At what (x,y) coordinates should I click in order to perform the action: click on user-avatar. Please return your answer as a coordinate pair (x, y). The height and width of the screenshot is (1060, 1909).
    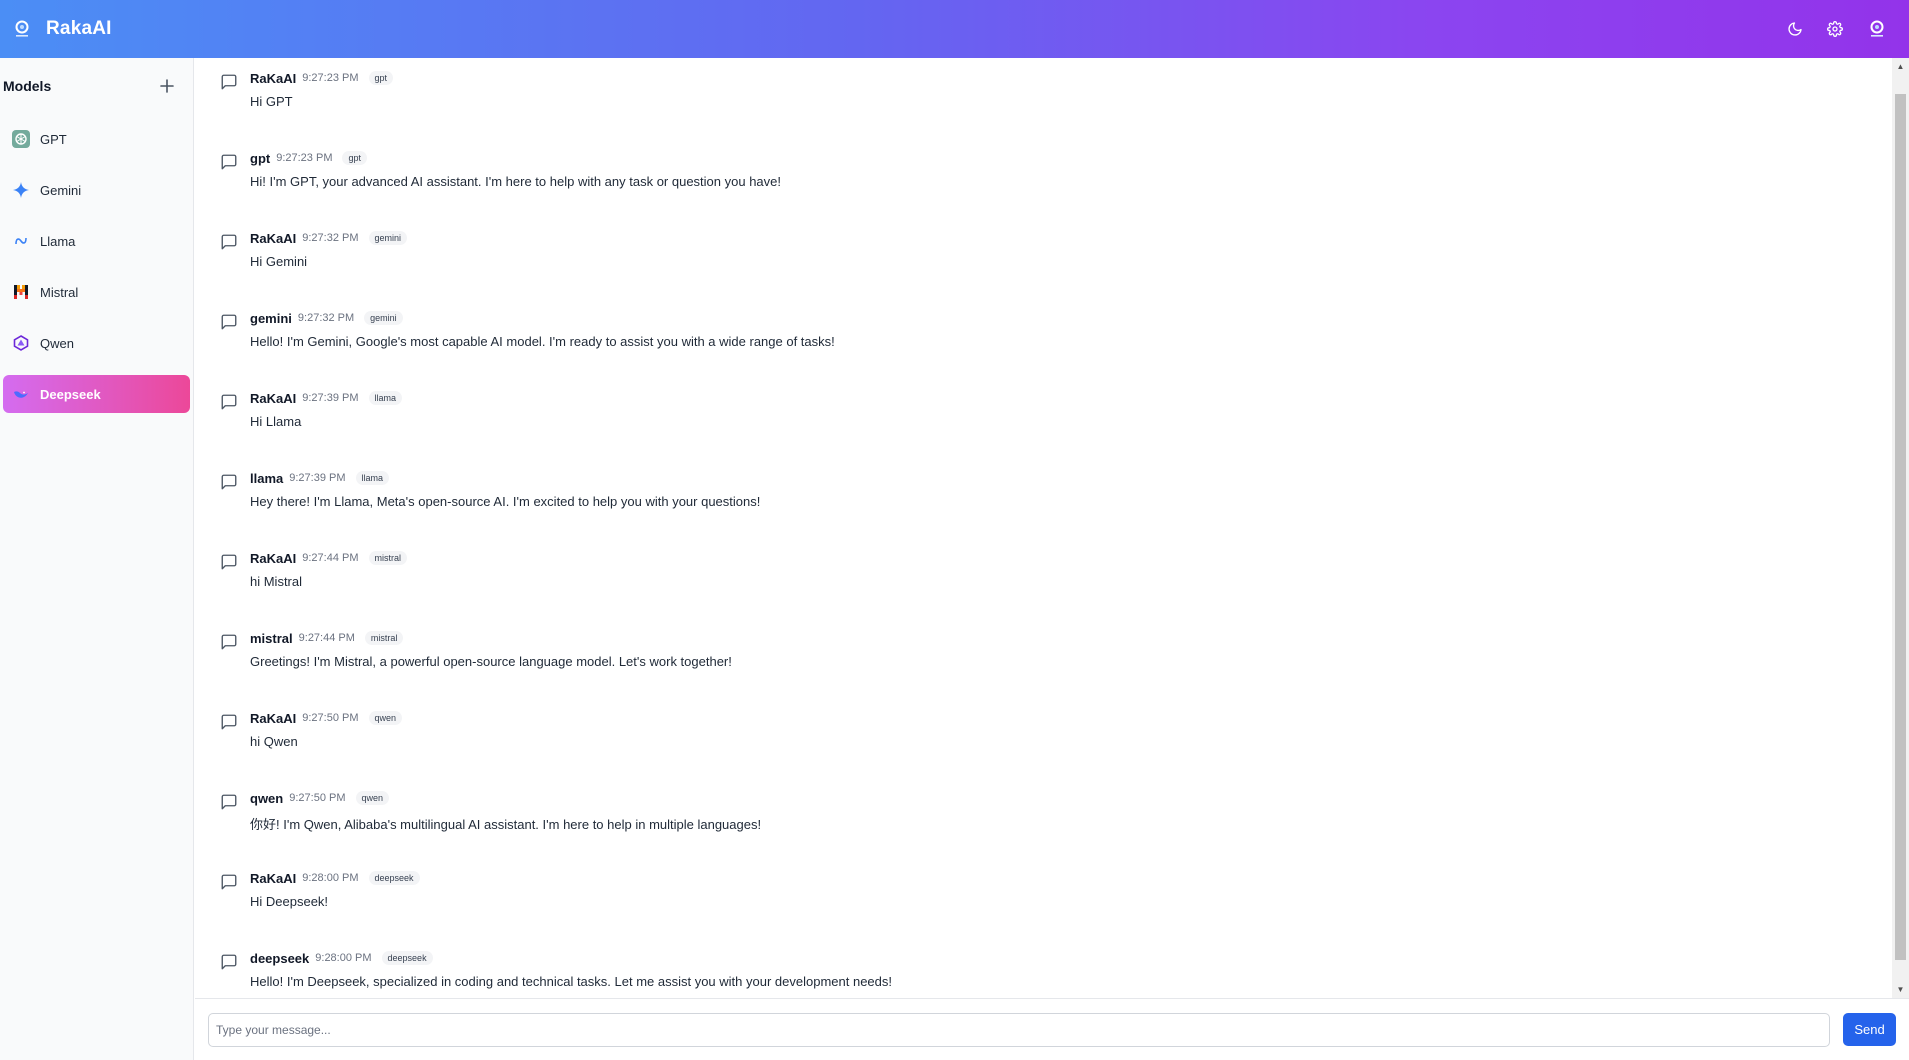
    Looking at the image, I should click on (1877, 29).